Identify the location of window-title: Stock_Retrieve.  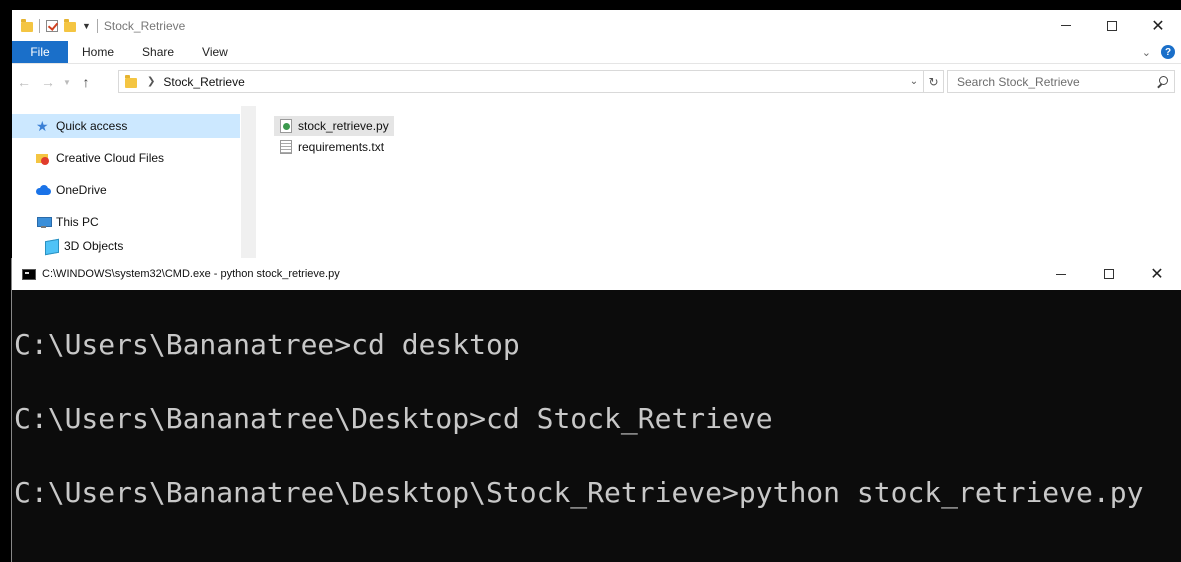
(144, 25).